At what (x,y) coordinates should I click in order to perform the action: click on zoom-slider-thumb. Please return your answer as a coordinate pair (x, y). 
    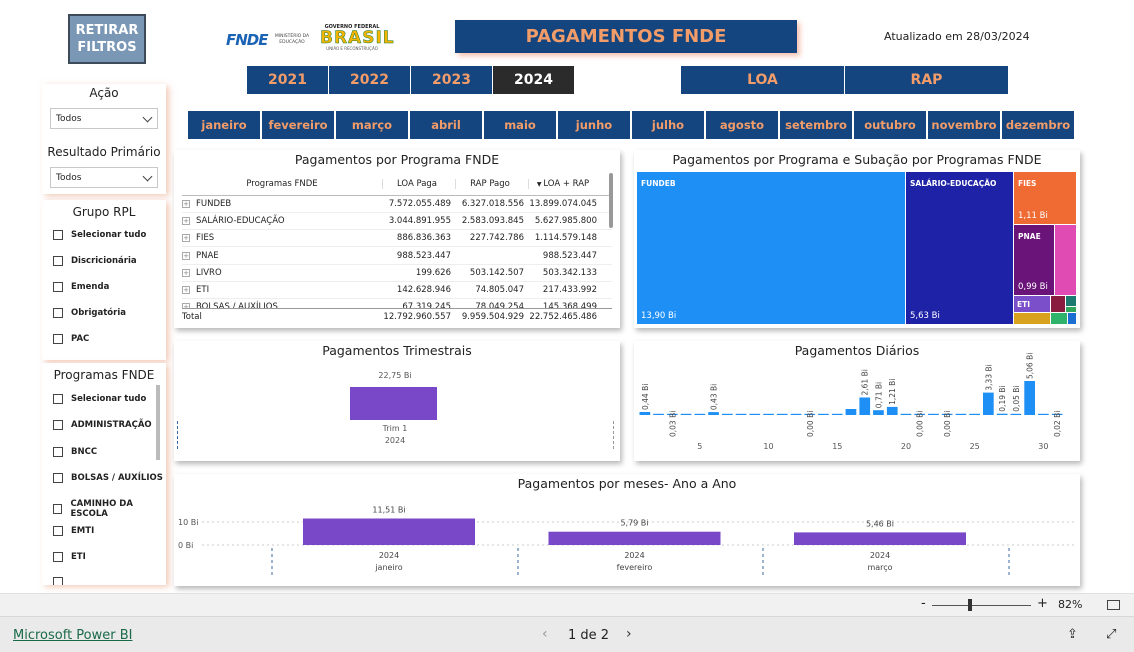
    Looking at the image, I should click on (970, 605).